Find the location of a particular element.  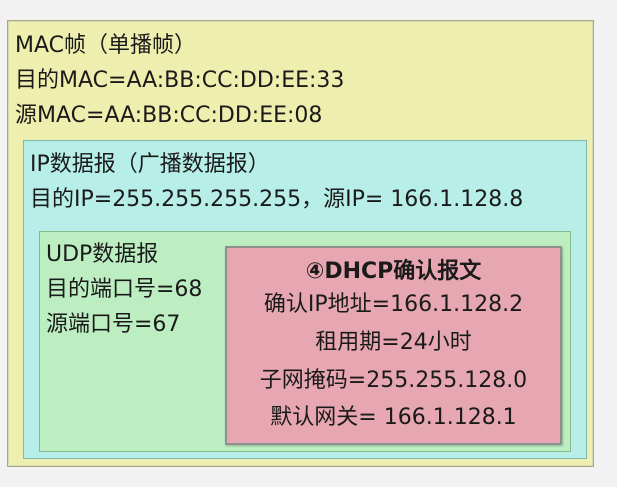

mac-dest-address: 目的MAC=AA:BB:CC:DD:EE:33 is located at coordinates (180, 80).